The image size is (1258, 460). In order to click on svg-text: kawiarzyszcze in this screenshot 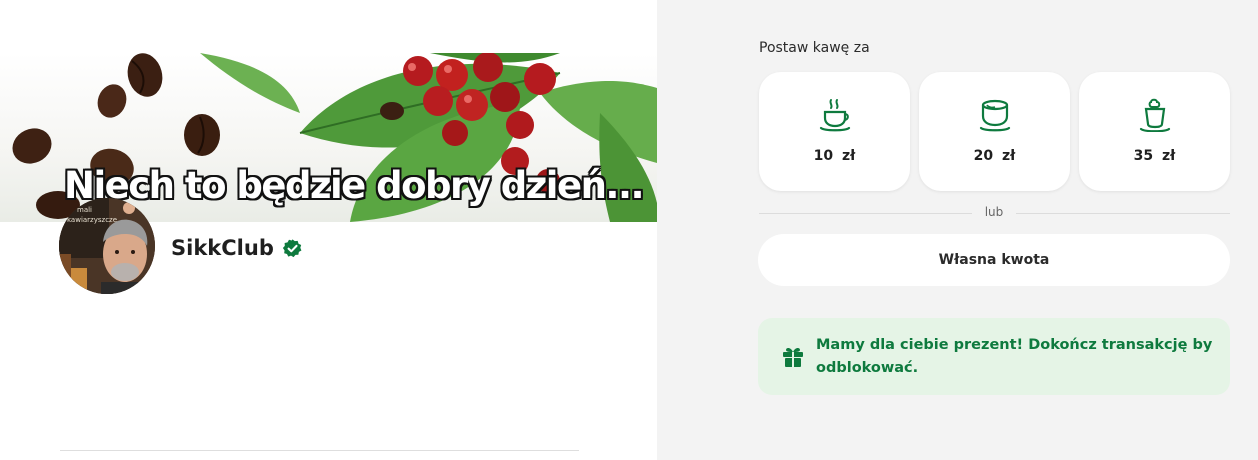, I will do `click(92, 220)`.